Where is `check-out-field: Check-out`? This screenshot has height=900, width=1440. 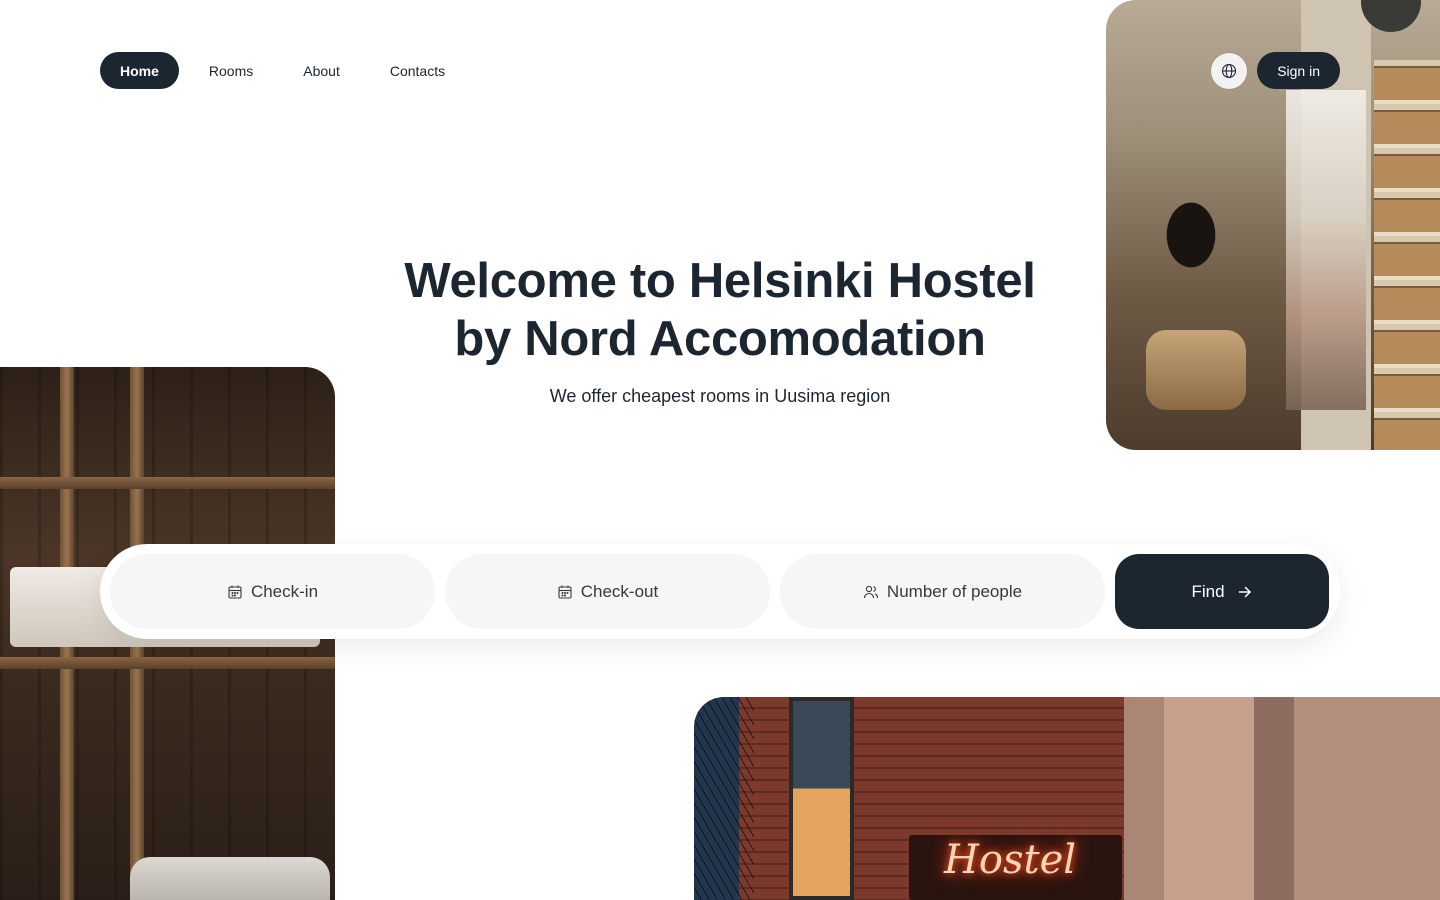
check-out-field: Check-out is located at coordinates (607, 591).